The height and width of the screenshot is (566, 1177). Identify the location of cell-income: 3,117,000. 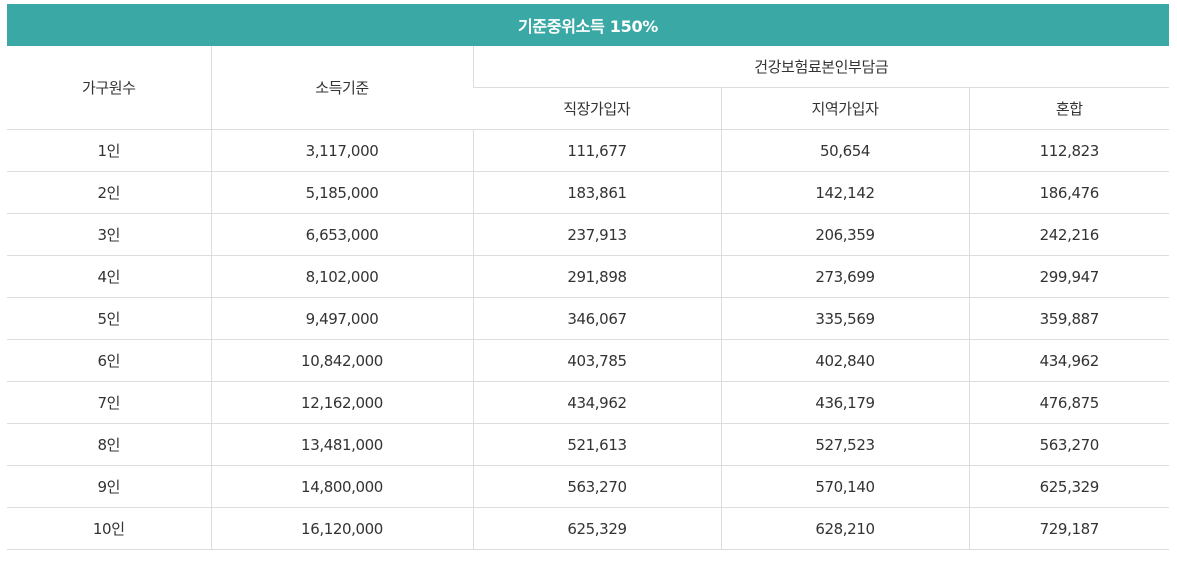
(341, 150).